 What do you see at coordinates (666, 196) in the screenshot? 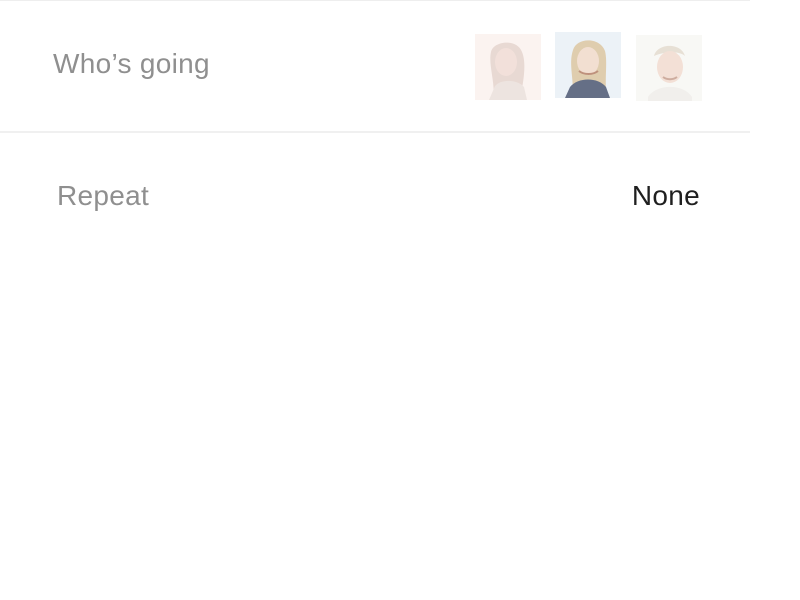
I see `repeat-value: None` at bounding box center [666, 196].